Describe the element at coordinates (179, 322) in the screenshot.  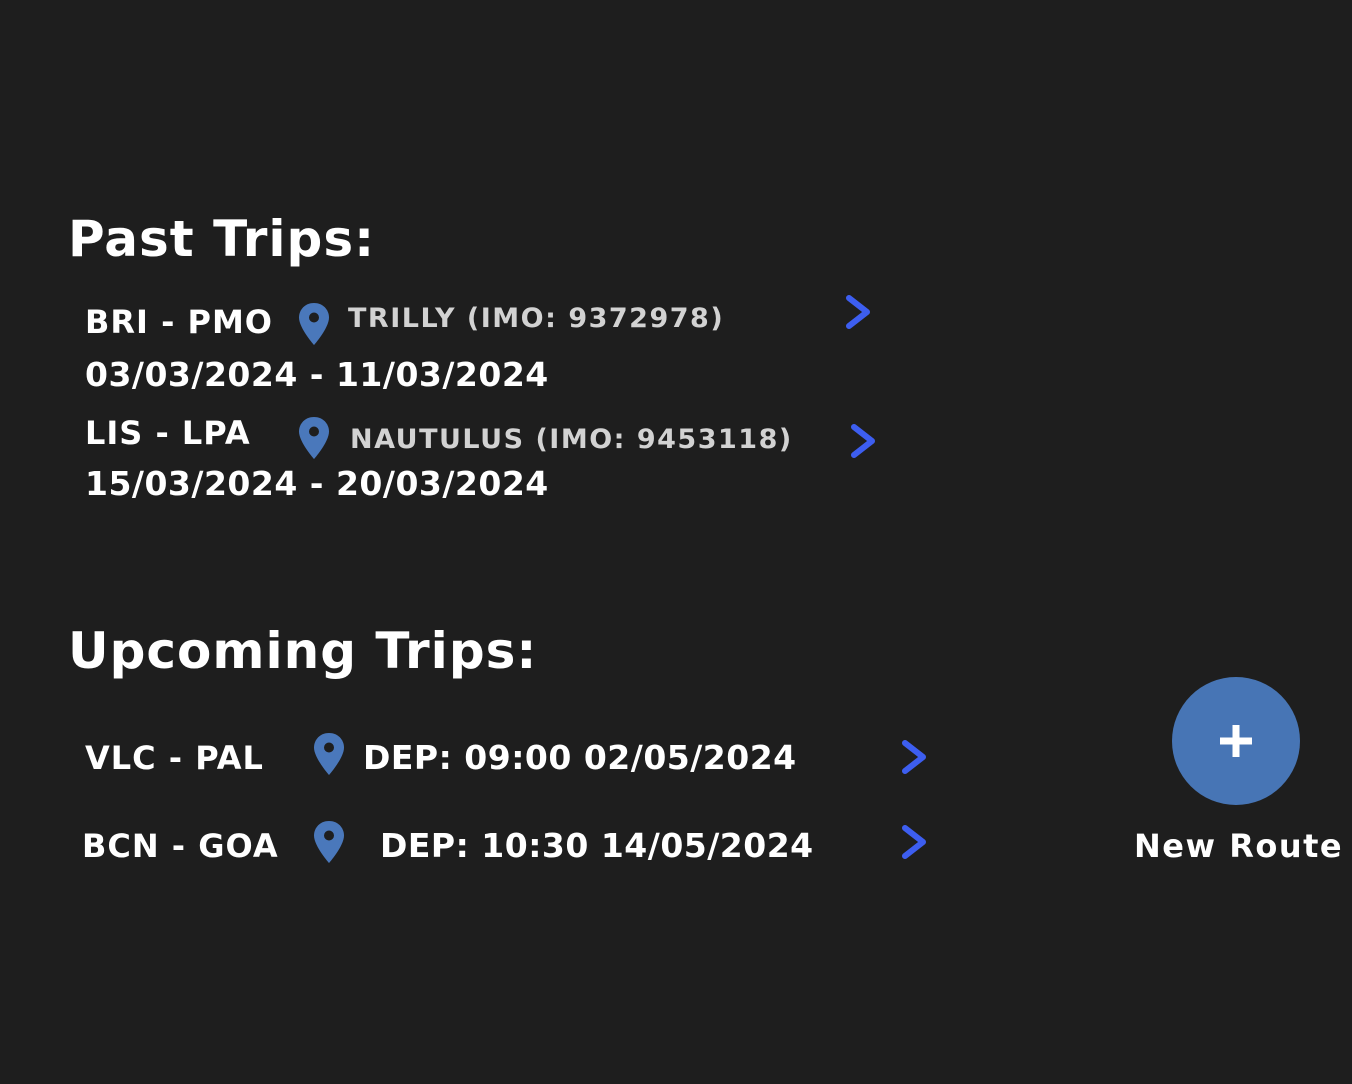
I see `trip-route: BRI - PMO` at that location.